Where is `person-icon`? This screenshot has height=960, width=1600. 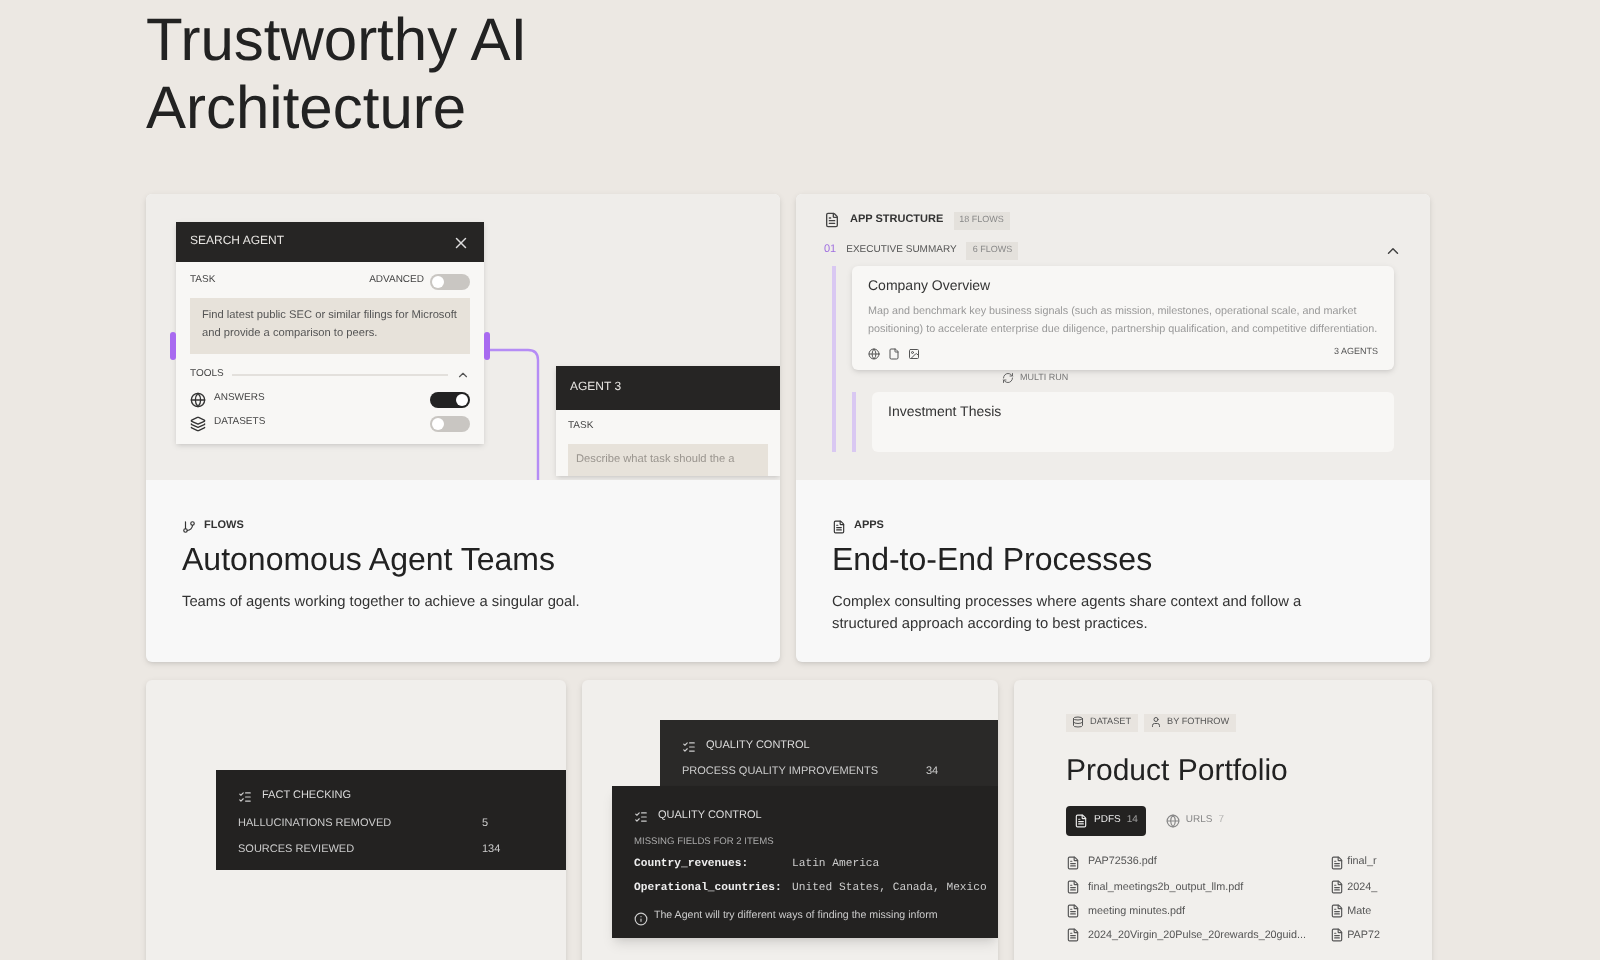 person-icon is located at coordinates (1155, 722).